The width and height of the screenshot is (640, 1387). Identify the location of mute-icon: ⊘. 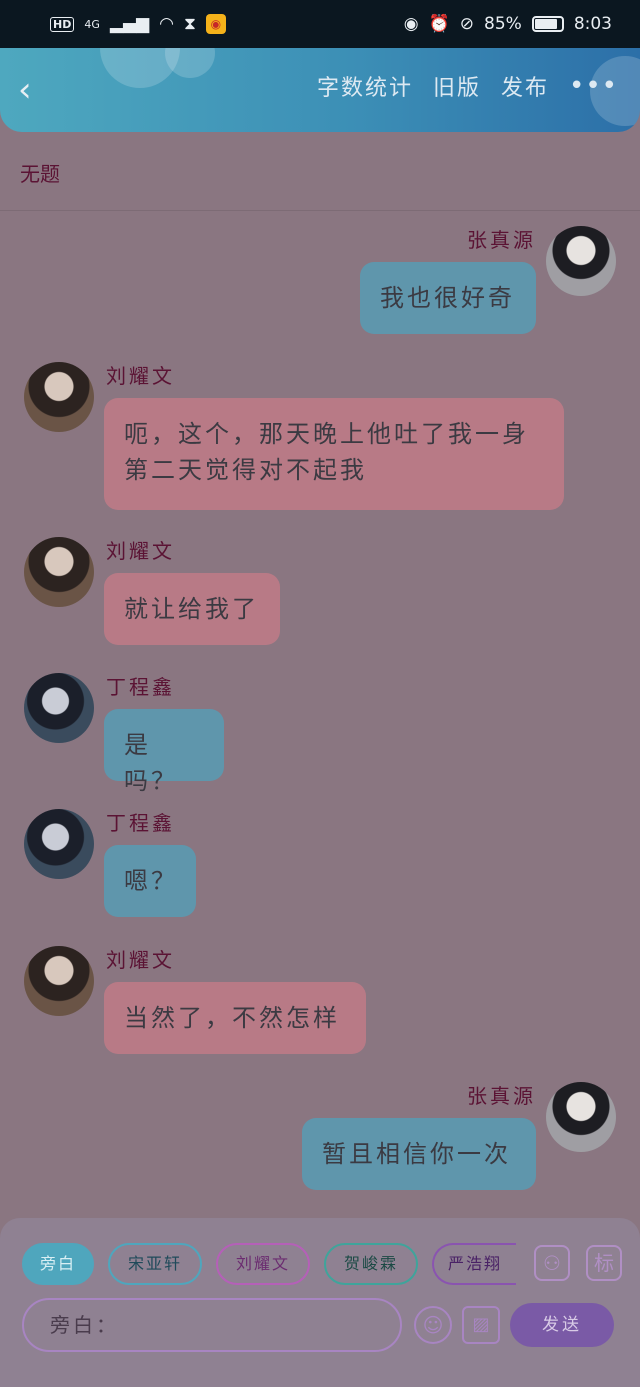
(467, 24).